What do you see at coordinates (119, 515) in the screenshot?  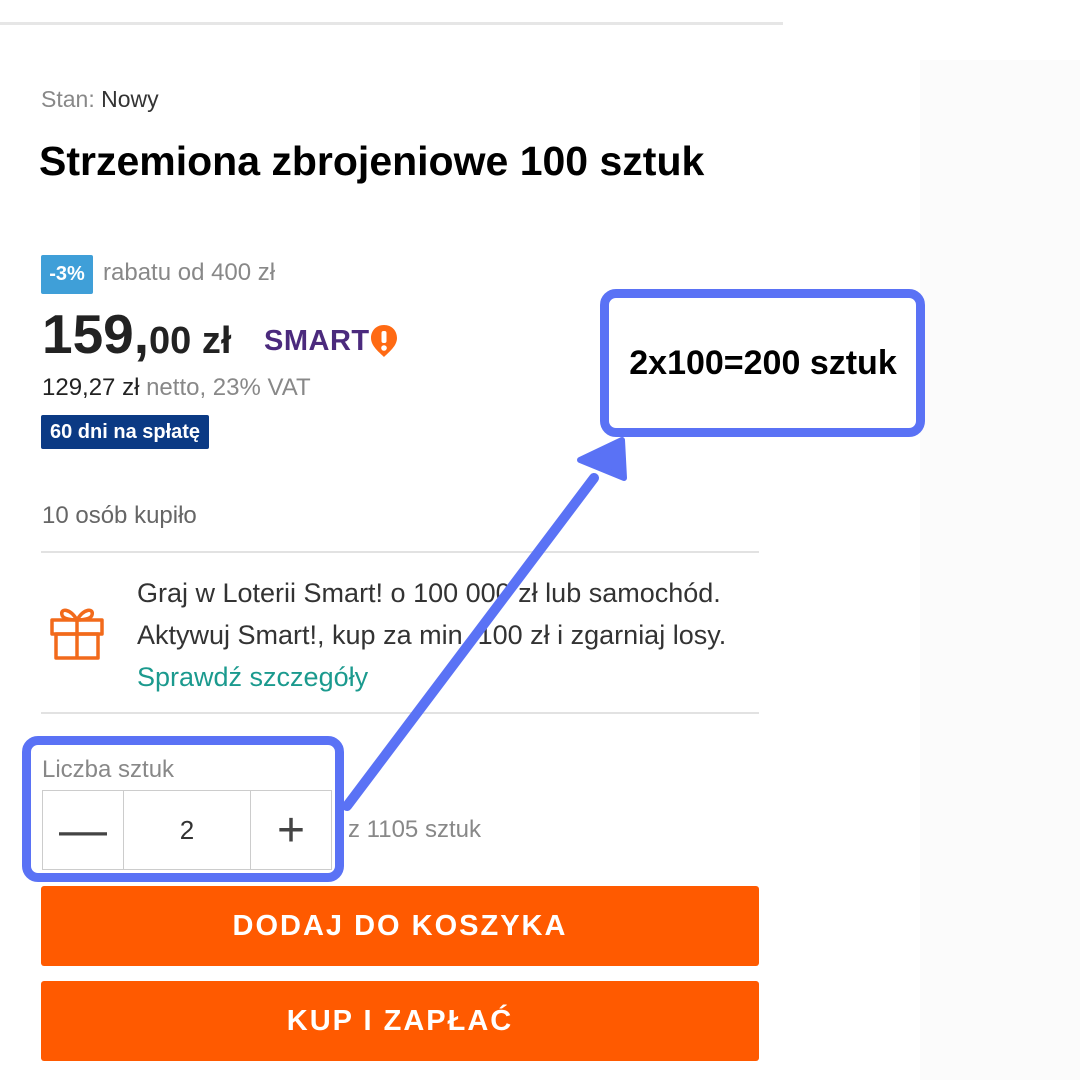 I see `bought-count: 10 osób kupiło` at bounding box center [119, 515].